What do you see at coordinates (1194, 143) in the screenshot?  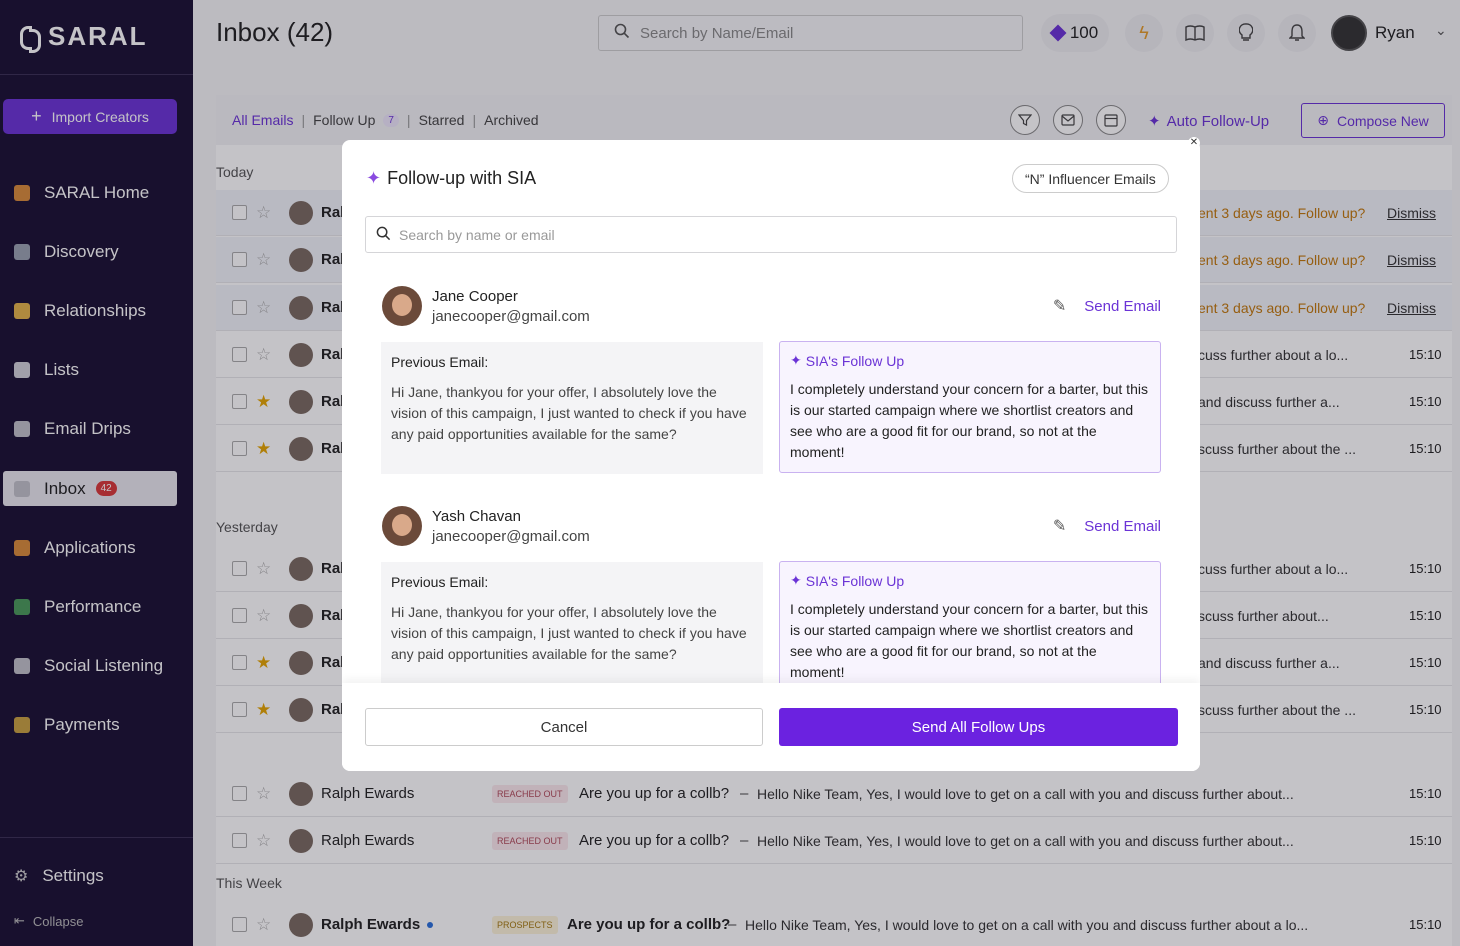 I see `close-icon: ✕` at bounding box center [1194, 143].